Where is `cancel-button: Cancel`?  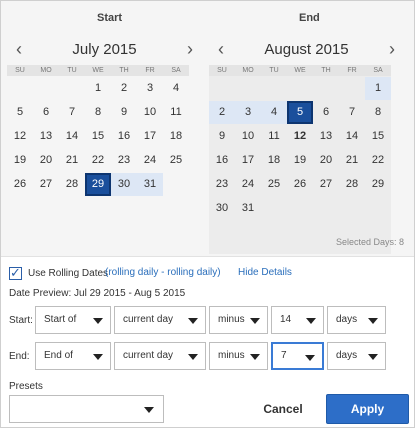 cancel-button: Cancel is located at coordinates (283, 409).